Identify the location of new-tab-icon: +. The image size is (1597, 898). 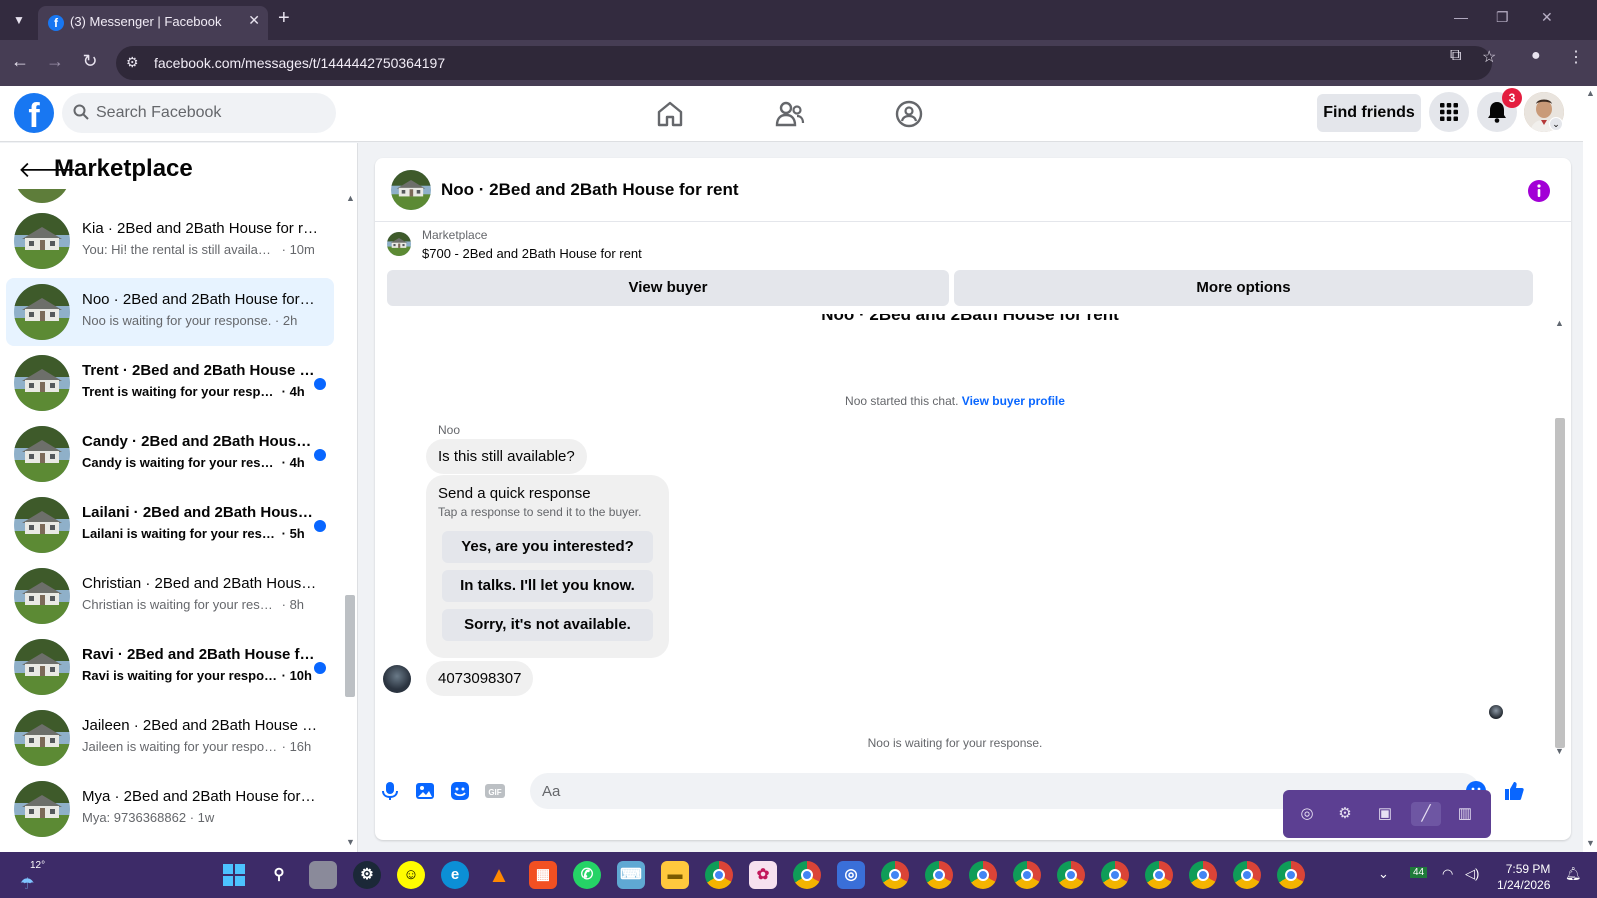
(284, 18).